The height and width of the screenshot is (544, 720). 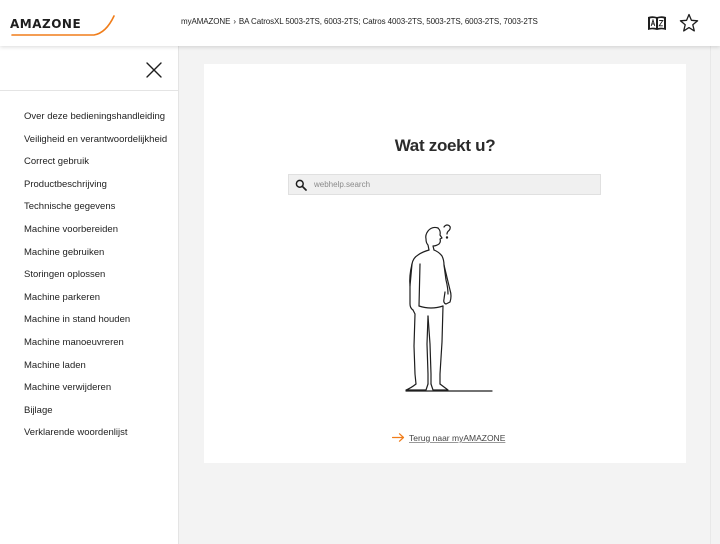 I want to click on search-icon, so click(x=301, y=185).